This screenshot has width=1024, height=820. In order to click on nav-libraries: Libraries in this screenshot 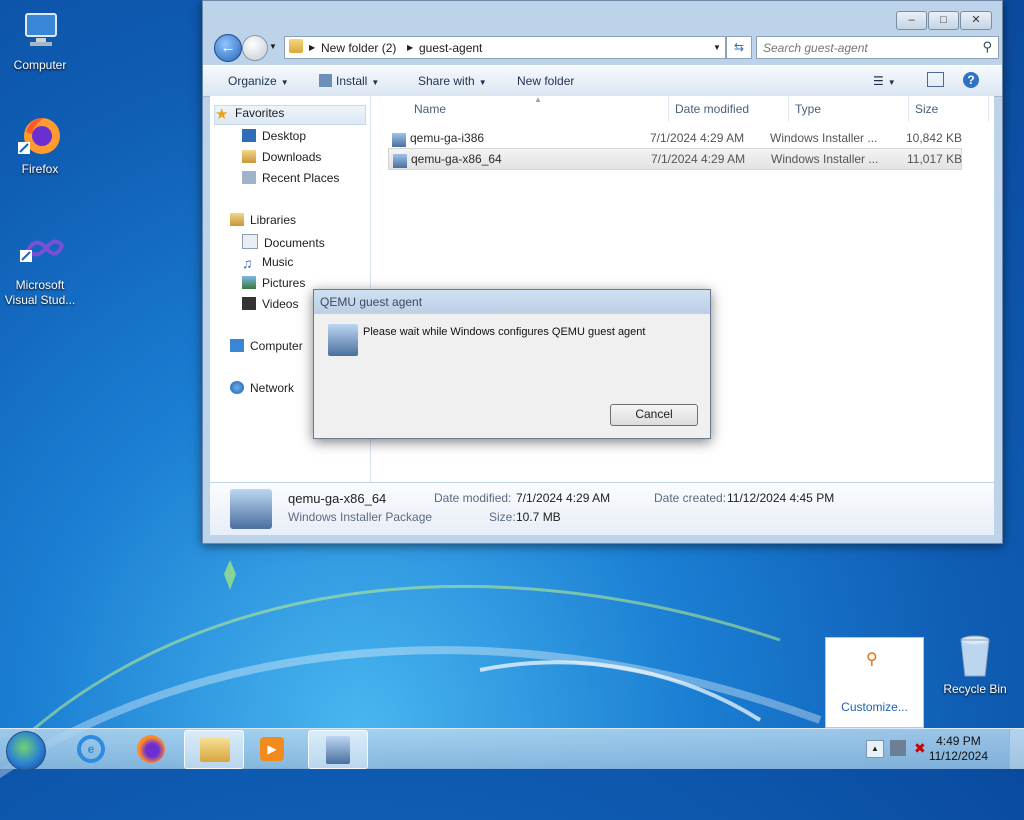, I will do `click(263, 222)`.